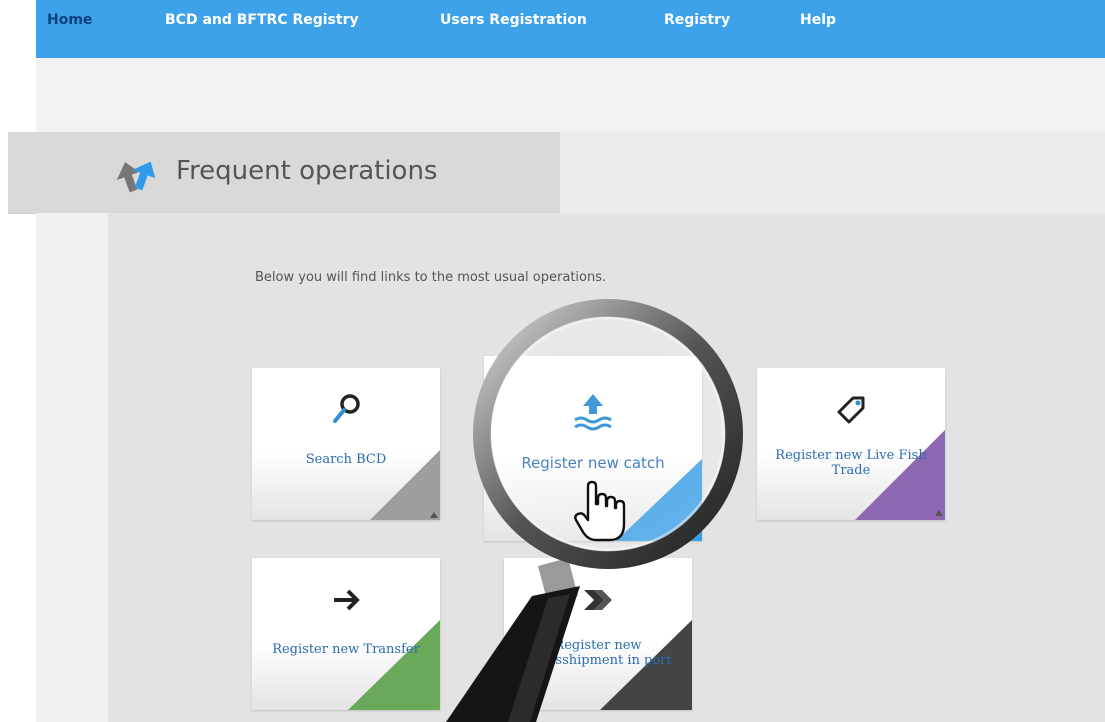 This screenshot has height=722, width=1105. What do you see at coordinates (598, 653) in the screenshot?
I see `card-label: Register new Transshipment in port` at bounding box center [598, 653].